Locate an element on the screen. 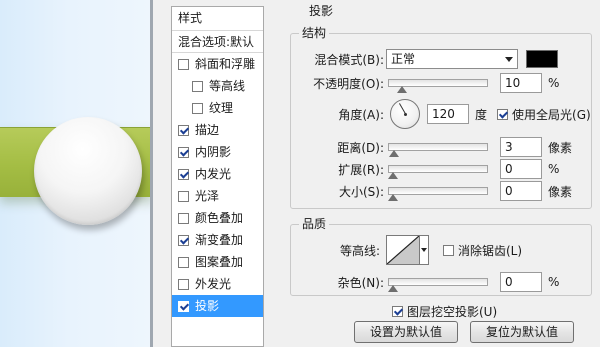 The image size is (600, 347). size-label: 大小(S): is located at coordinates (361, 191).